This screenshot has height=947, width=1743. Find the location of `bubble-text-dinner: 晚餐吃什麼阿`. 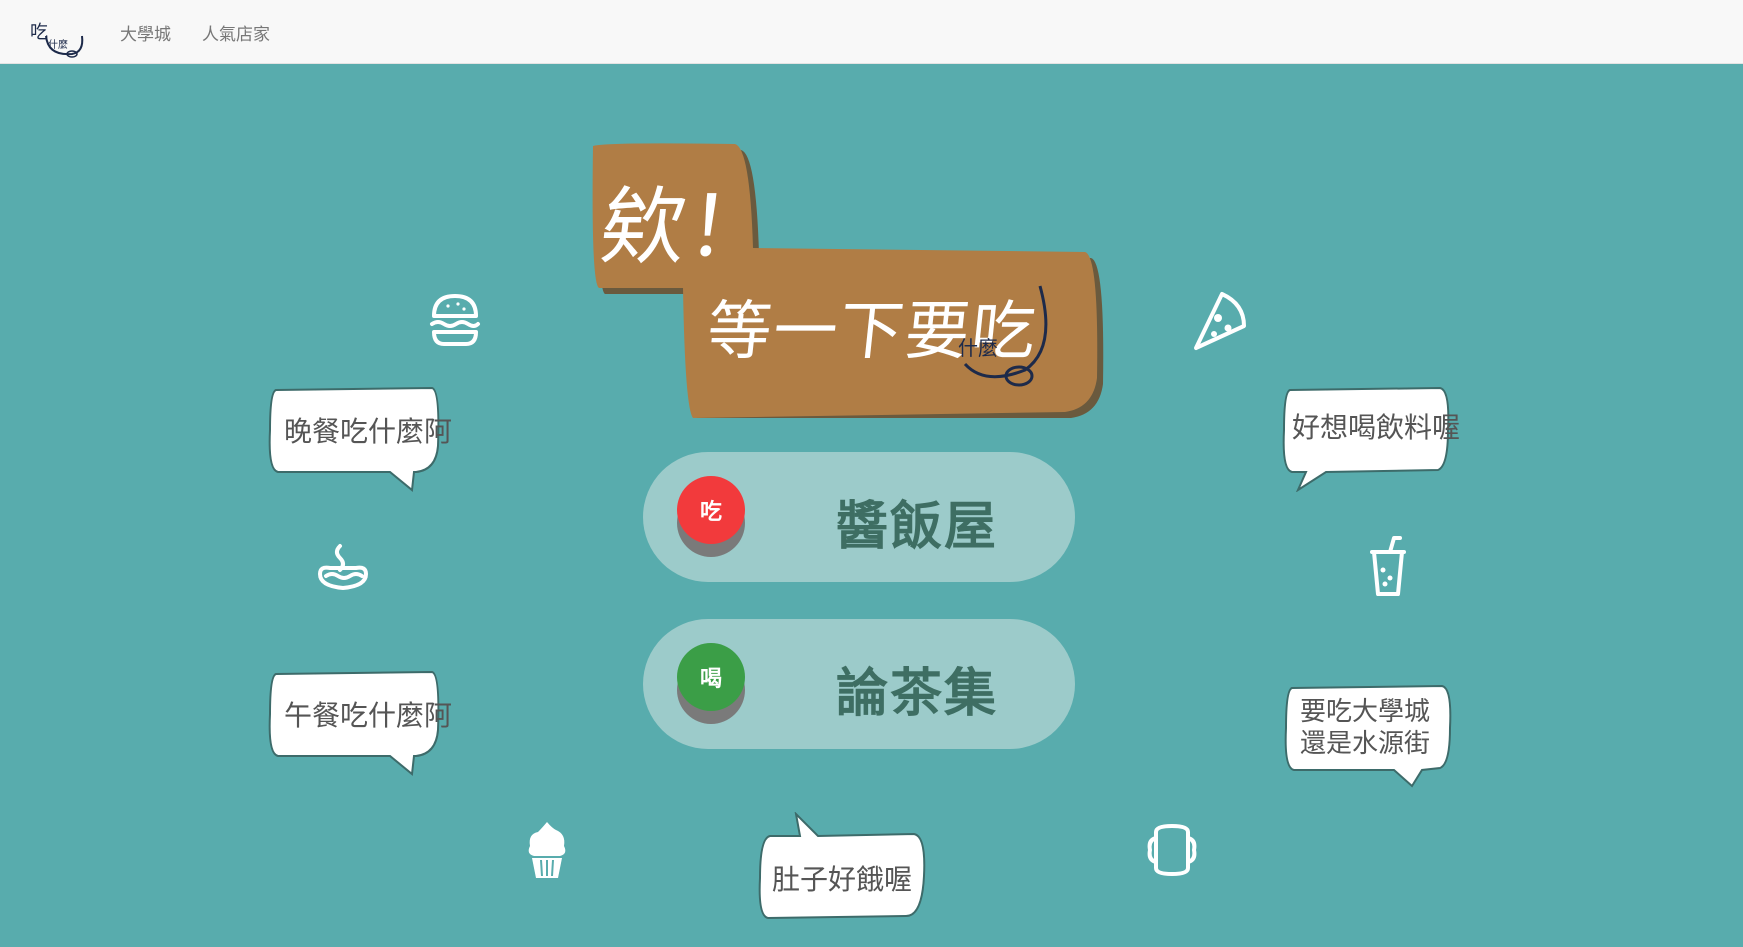

bubble-text-dinner: 晚餐吃什麼阿 is located at coordinates (368, 431).